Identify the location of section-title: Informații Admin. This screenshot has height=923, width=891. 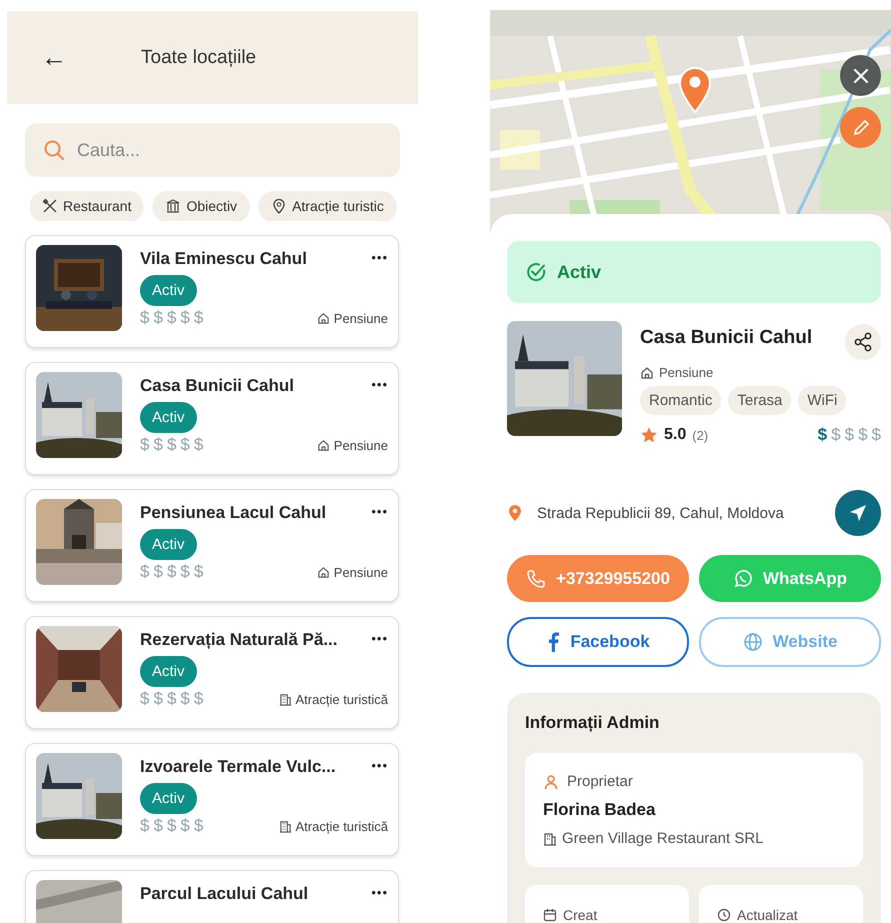
(592, 723).